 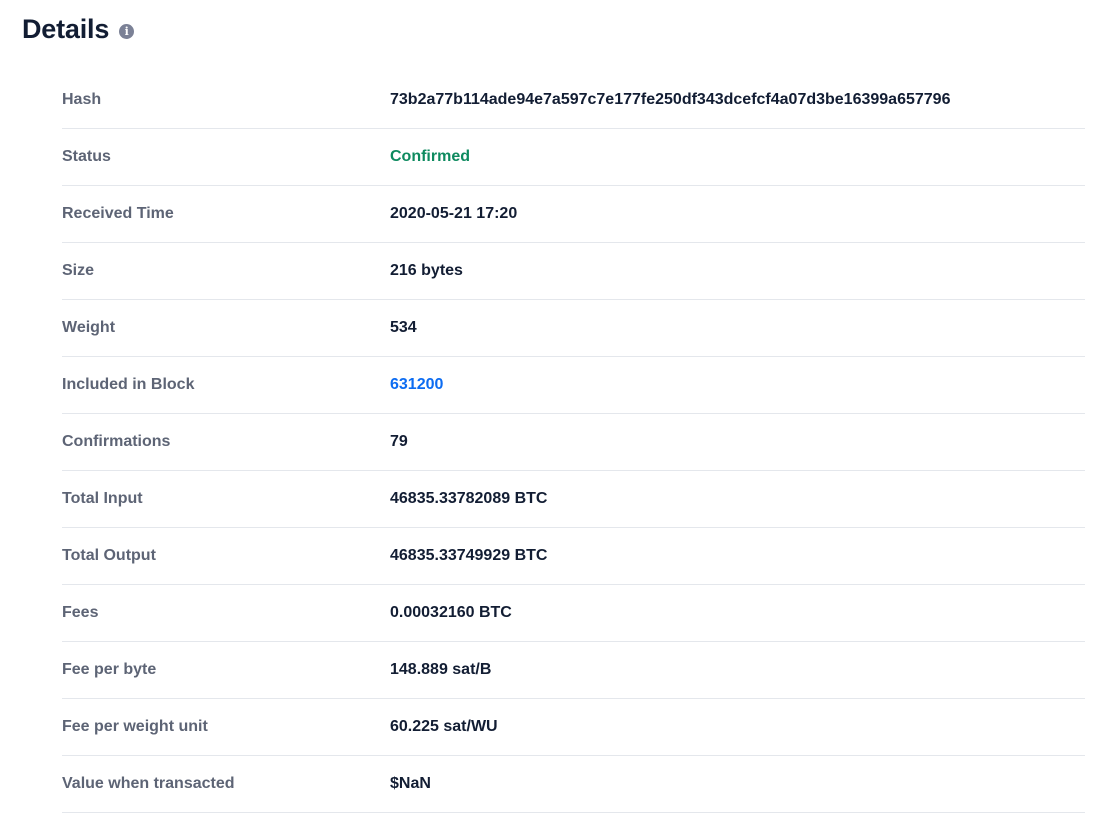 I want to click on row-total-input: Total Input 46835.33782089 BTC, so click(x=573, y=499).